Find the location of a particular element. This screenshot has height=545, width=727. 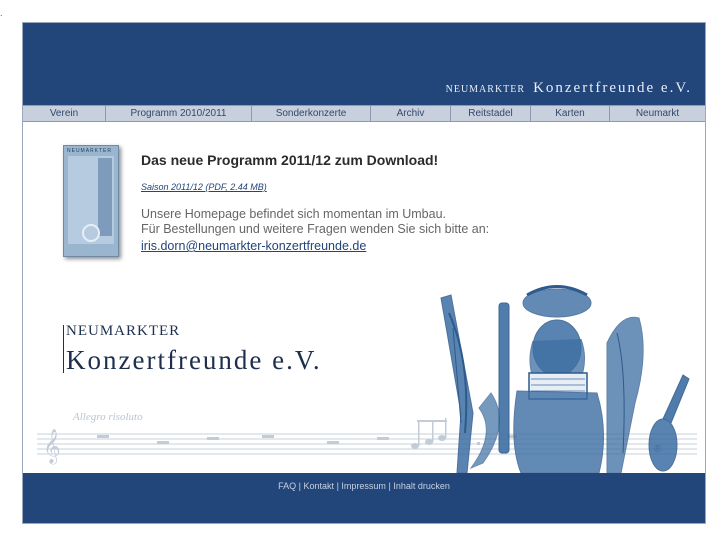

tempo-marking: Allegro risoluto is located at coordinates (107, 417).